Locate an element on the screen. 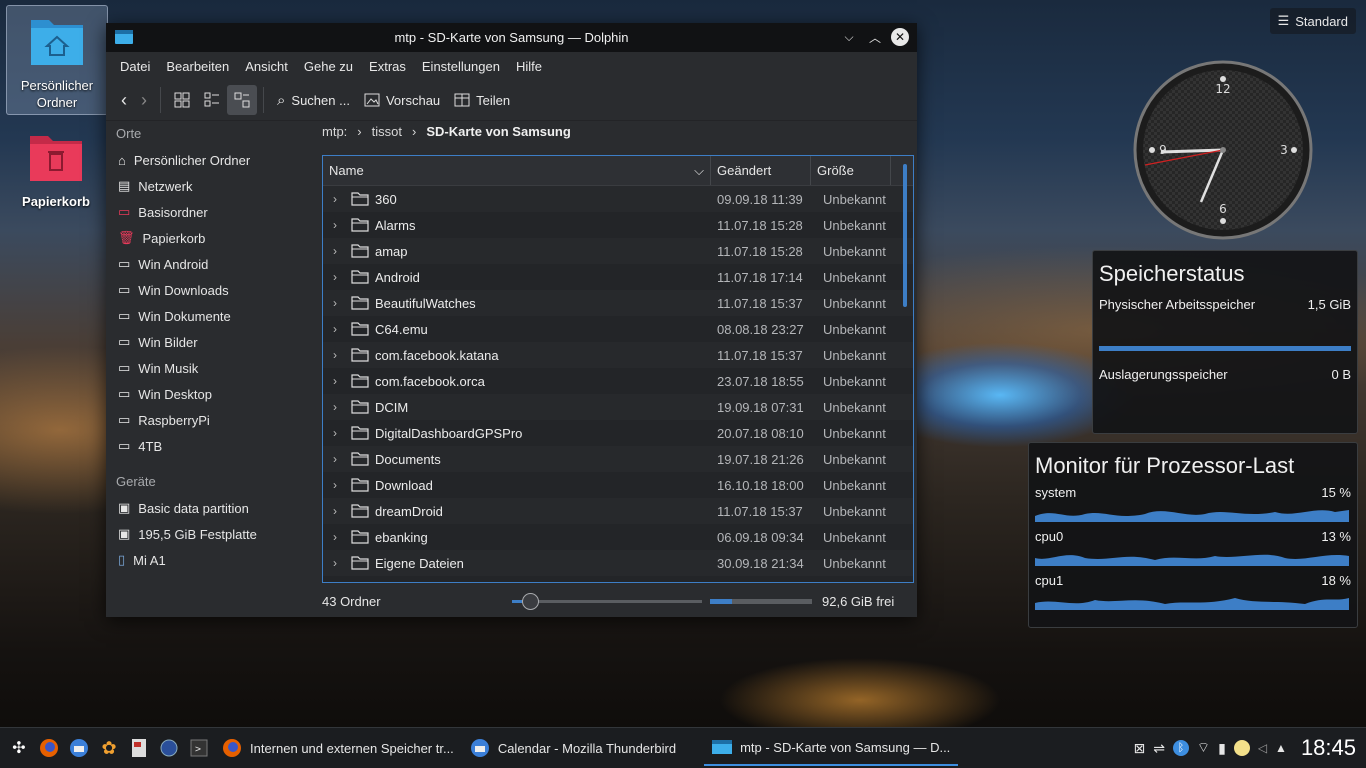 This screenshot has width=1366, height=768. place-win-bilder: ▭ Win Bilder is located at coordinates (206, 342).